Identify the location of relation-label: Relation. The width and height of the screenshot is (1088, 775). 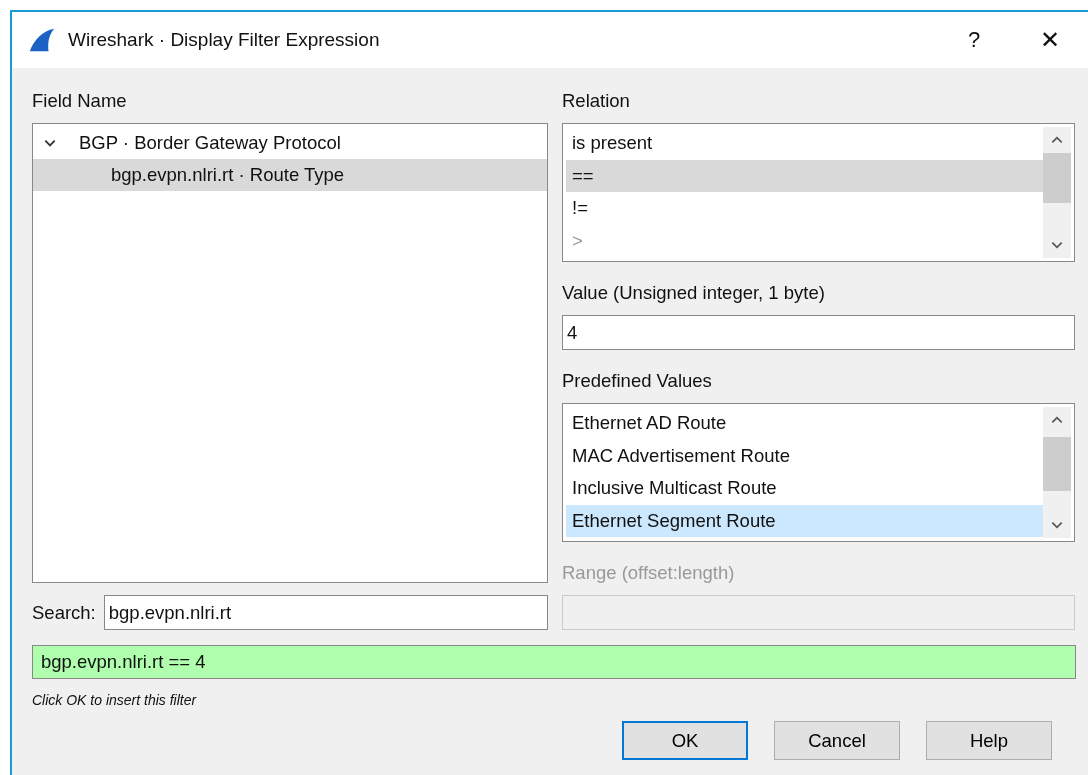
(596, 101).